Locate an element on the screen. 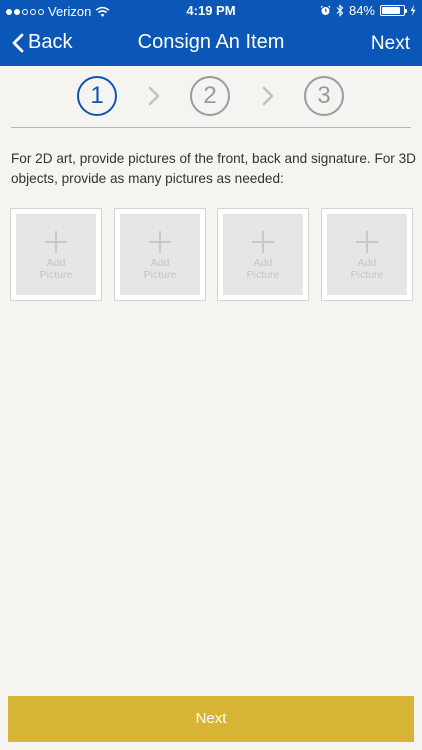 This screenshot has width=422, height=750. step-divider is located at coordinates (211, 127).